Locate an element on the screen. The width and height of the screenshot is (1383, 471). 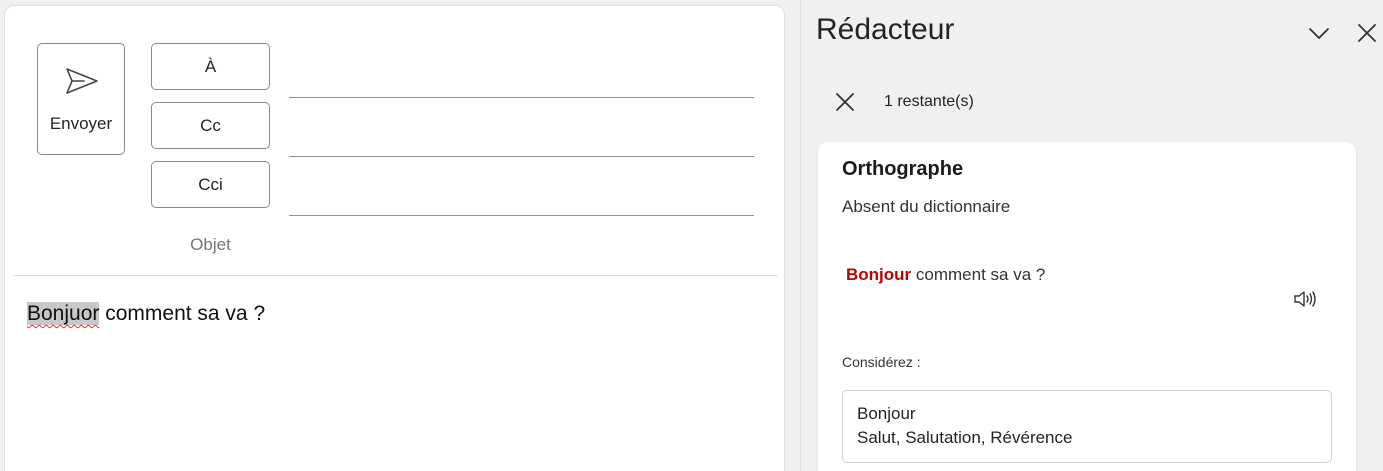
card-subtitle: Absent du dictionnaire is located at coordinates (926, 206).